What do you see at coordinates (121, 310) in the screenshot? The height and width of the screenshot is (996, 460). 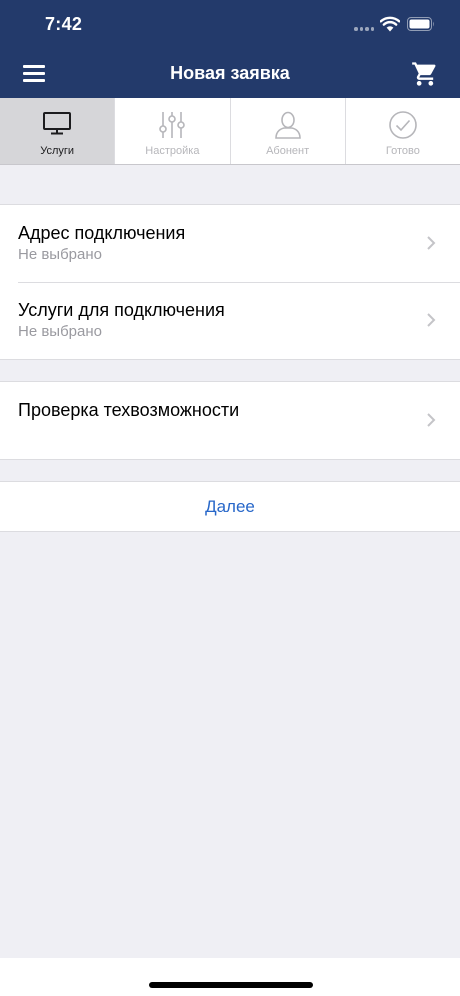 I see `services-title: Услуги для подключения` at bounding box center [121, 310].